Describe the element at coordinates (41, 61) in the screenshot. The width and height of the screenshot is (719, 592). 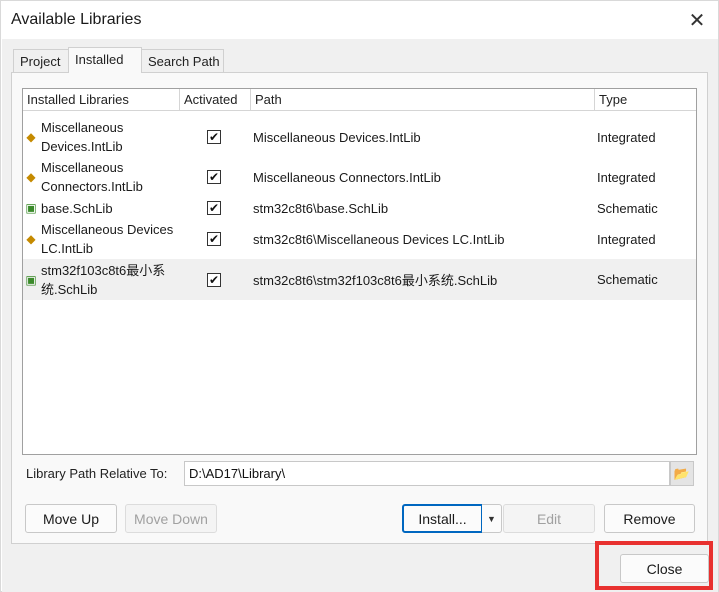
I see `tab-project: Project` at that location.